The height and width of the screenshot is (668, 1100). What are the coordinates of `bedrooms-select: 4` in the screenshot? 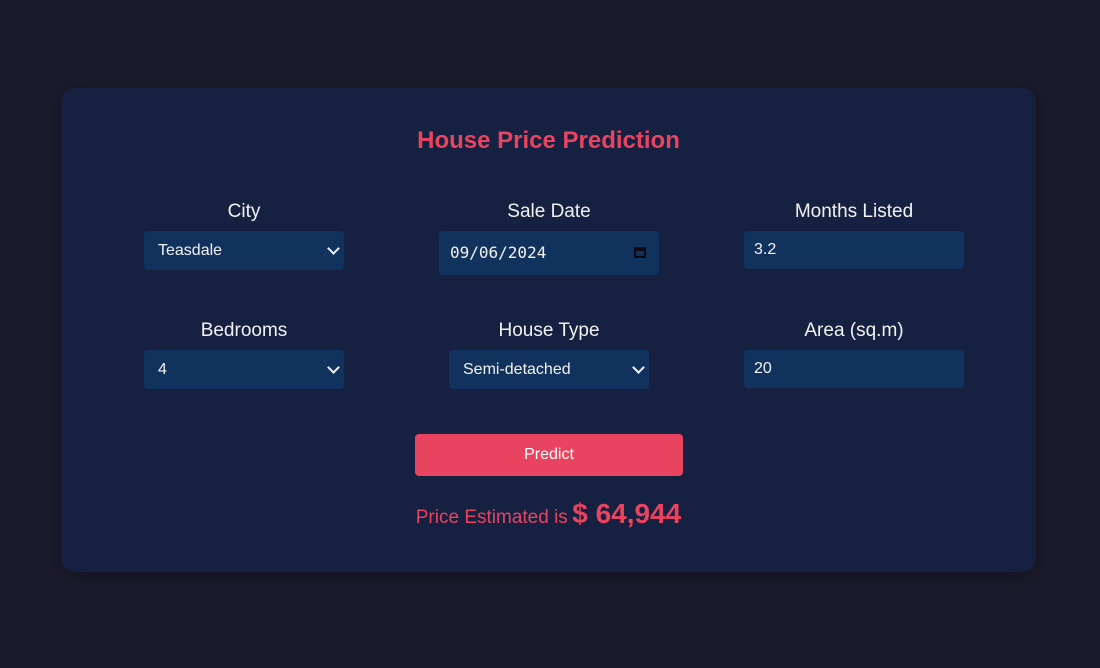 It's located at (244, 369).